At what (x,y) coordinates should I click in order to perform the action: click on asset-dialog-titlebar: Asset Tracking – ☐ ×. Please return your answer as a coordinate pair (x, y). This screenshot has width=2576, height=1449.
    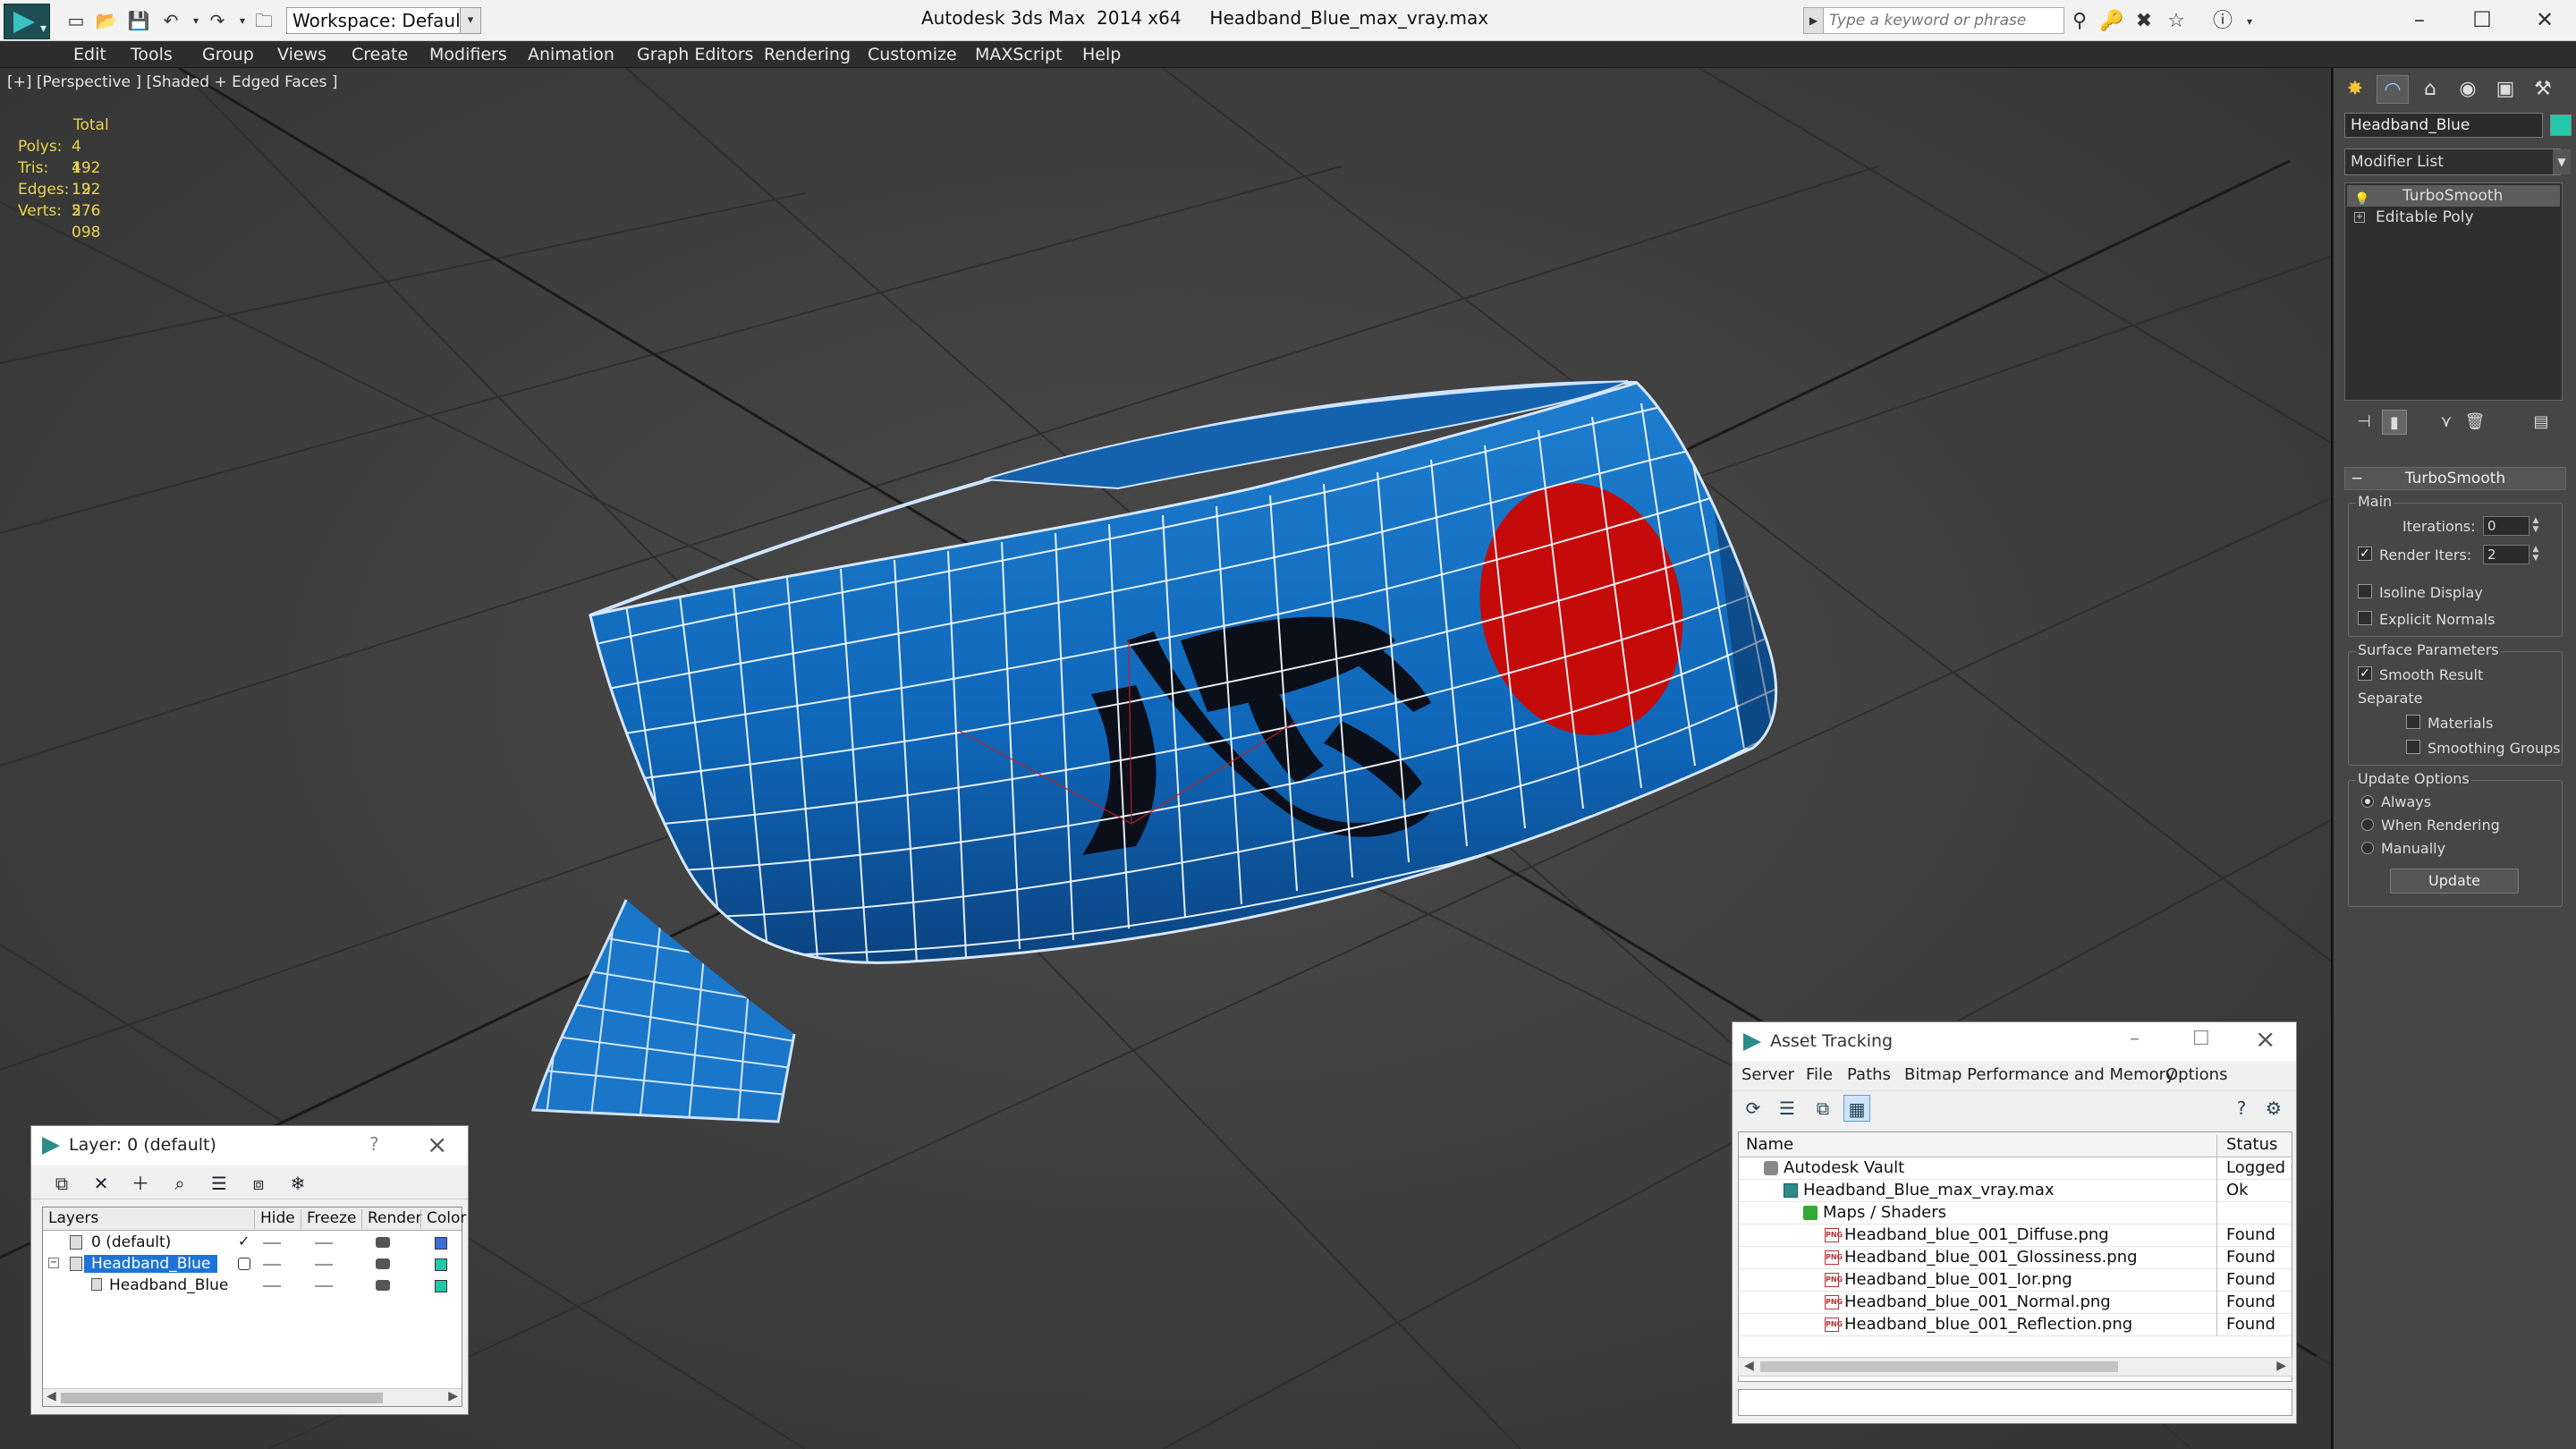
    Looking at the image, I should click on (2014, 1042).